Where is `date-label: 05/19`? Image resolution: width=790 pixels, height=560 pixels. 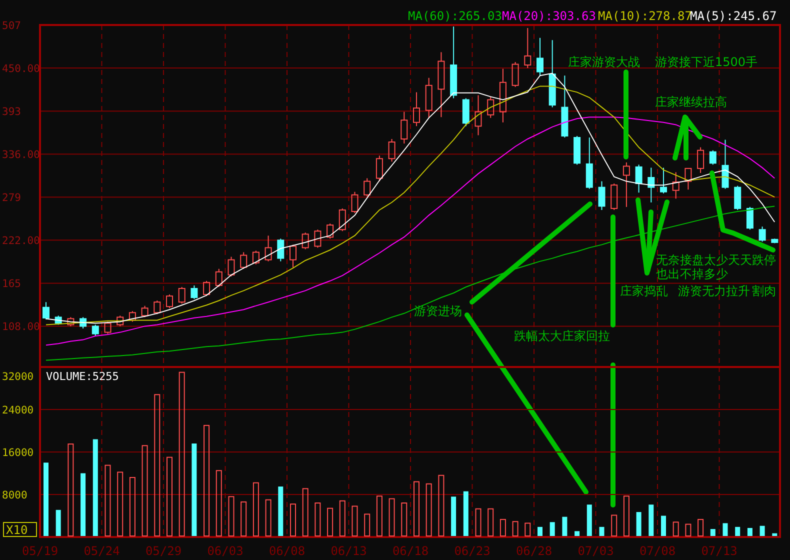
date-label: 05/19 is located at coordinates (40, 551).